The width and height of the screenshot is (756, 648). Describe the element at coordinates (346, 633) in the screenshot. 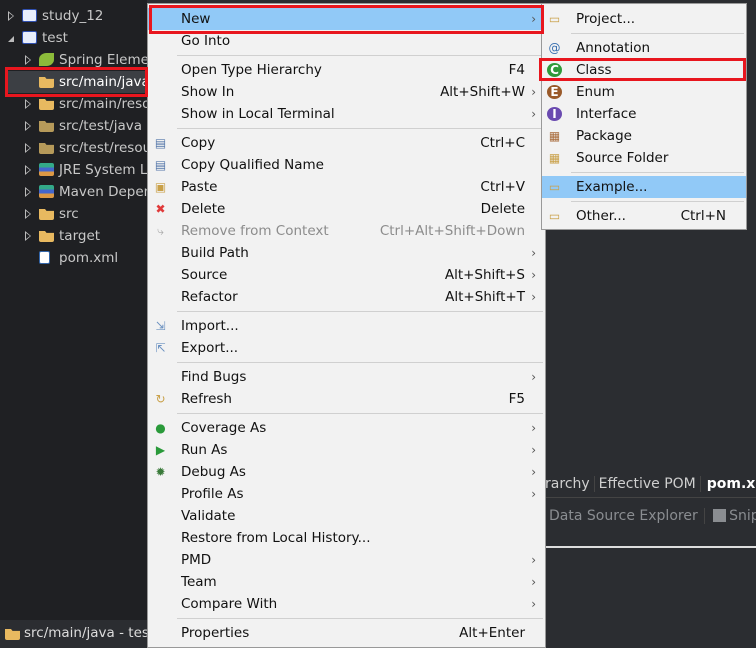

I see `menu-item-properties: Properties Alt+Enter` at that location.